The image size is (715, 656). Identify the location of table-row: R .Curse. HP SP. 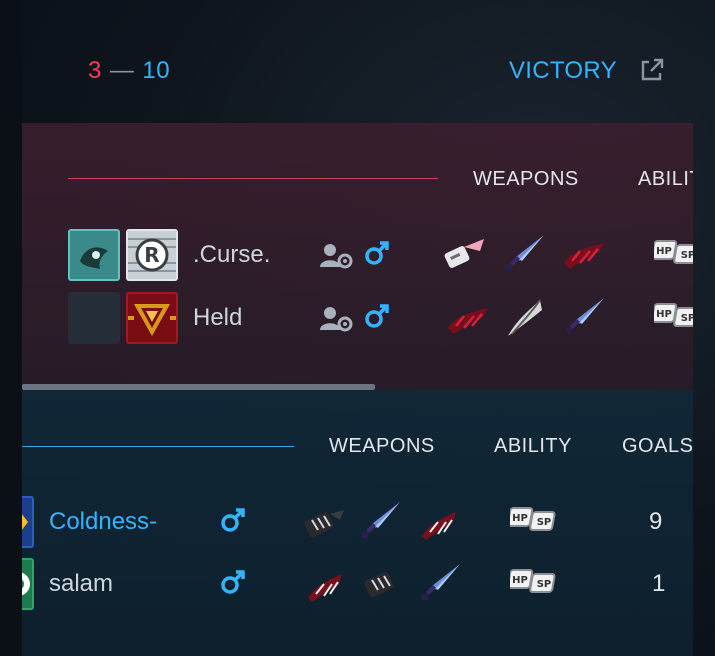
(357, 255).